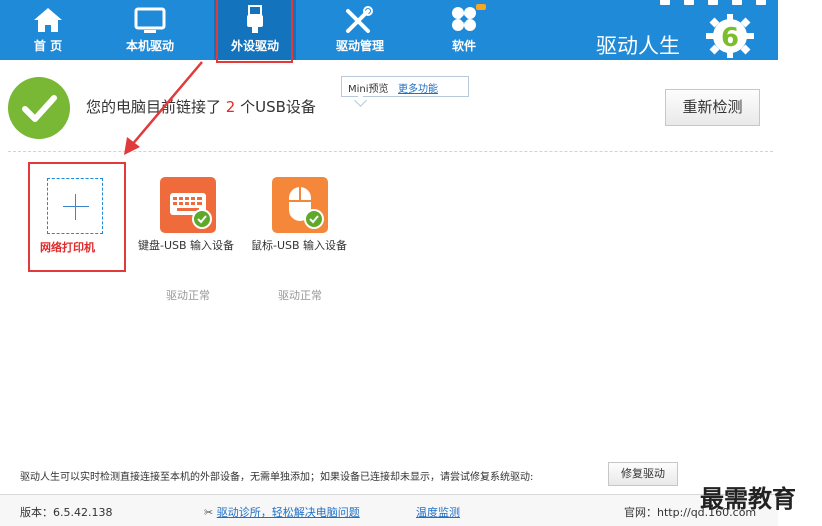 The image size is (822, 526). Describe the element at coordinates (713, 2) in the screenshot. I see `window-minimize-icon` at that location.